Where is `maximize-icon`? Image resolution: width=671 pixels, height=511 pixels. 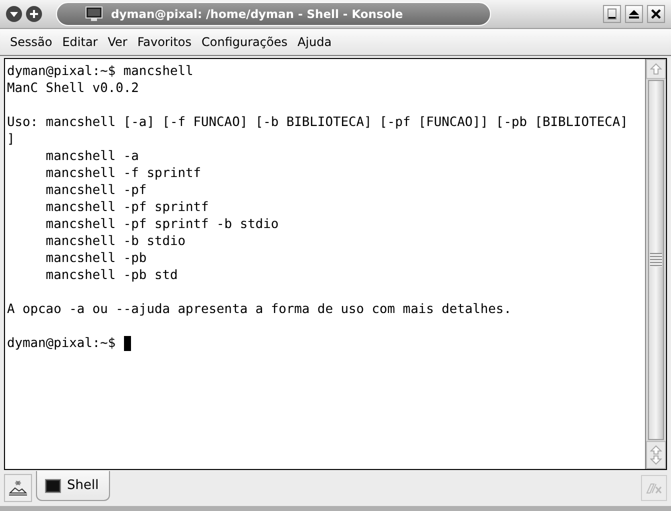
maximize-icon is located at coordinates (634, 14).